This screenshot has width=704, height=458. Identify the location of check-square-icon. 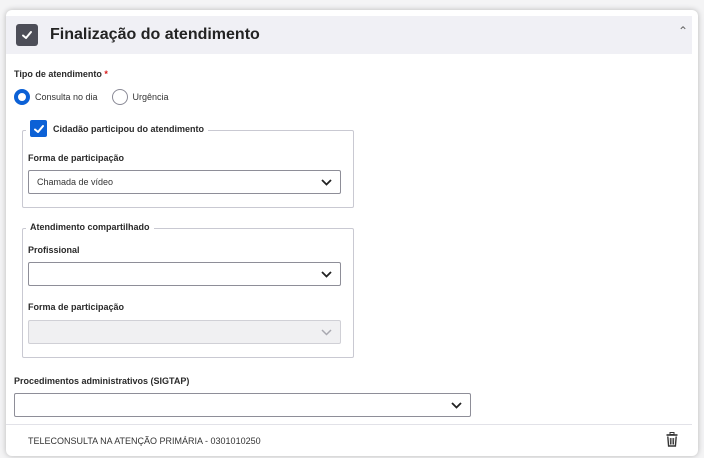
(27, 35).